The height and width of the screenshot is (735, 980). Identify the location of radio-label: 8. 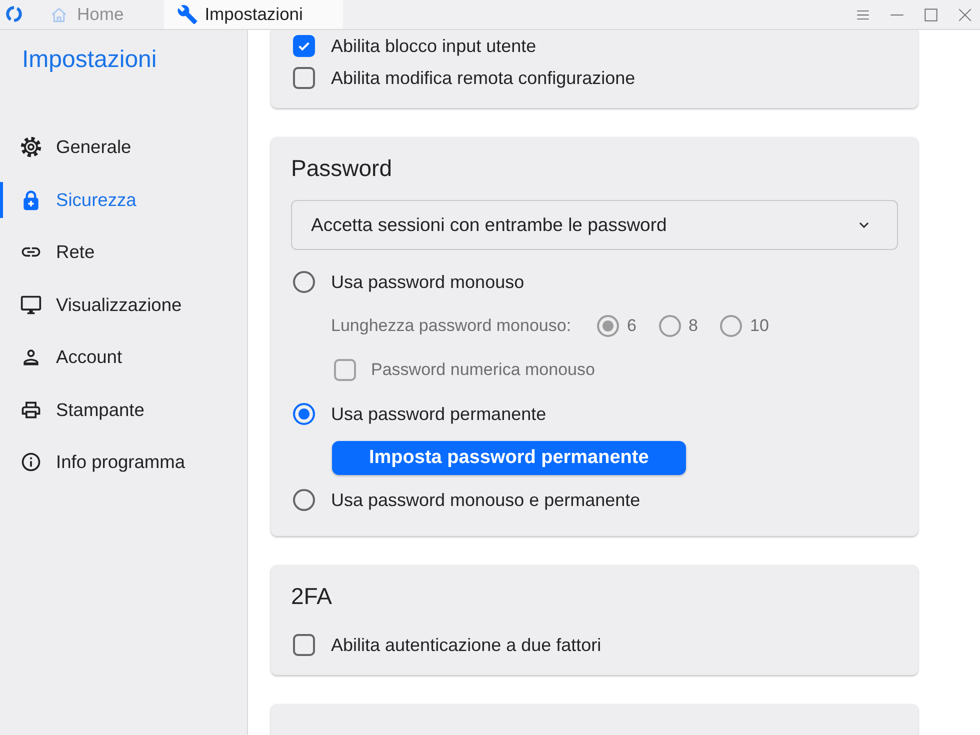
(693, 326).